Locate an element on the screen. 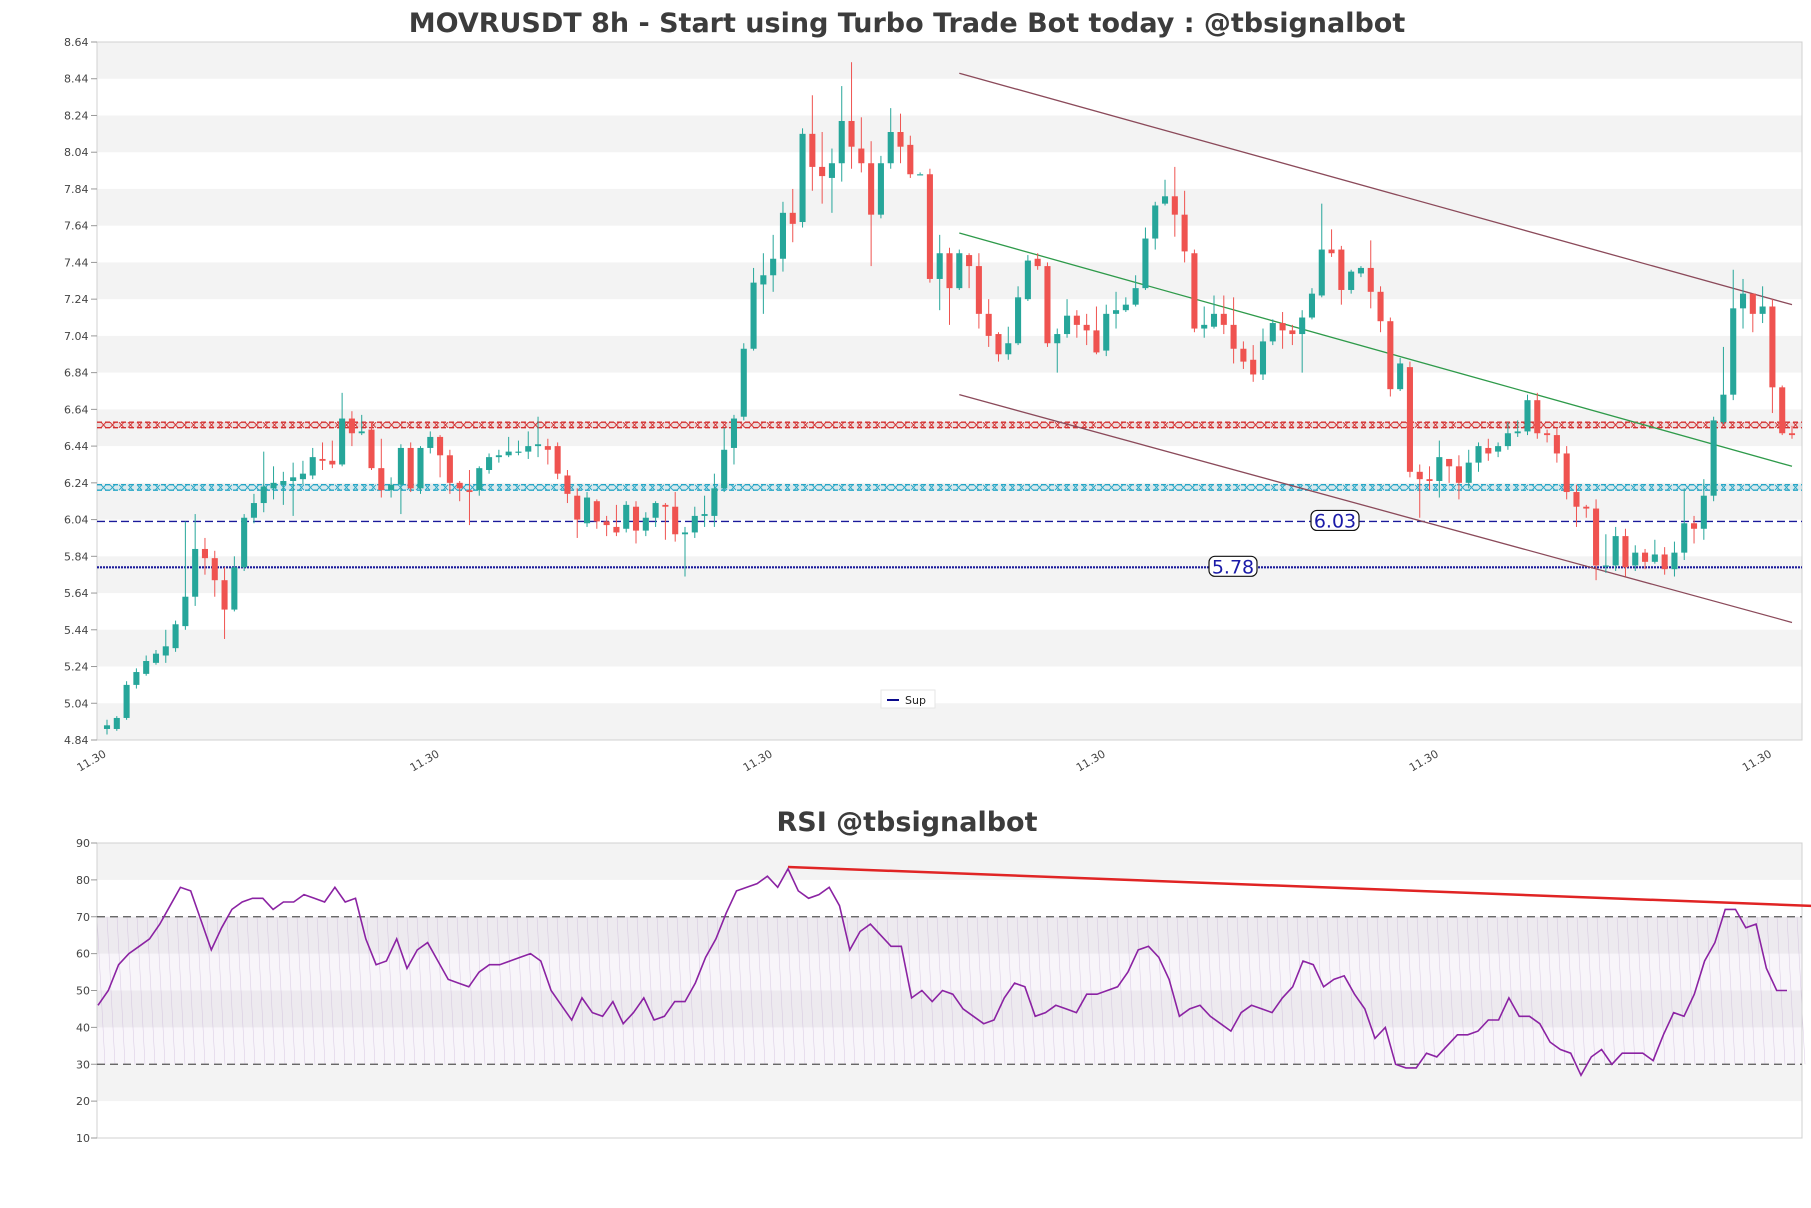  price-y-tick-label: 6.44 is located at coordinates (76, 446).